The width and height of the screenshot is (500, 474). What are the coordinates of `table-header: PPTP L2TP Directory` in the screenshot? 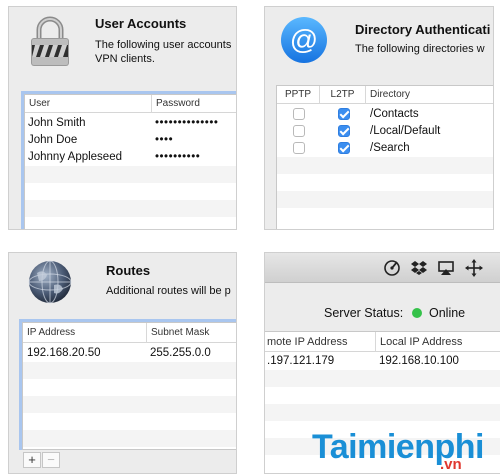 It's located at (385, 95).